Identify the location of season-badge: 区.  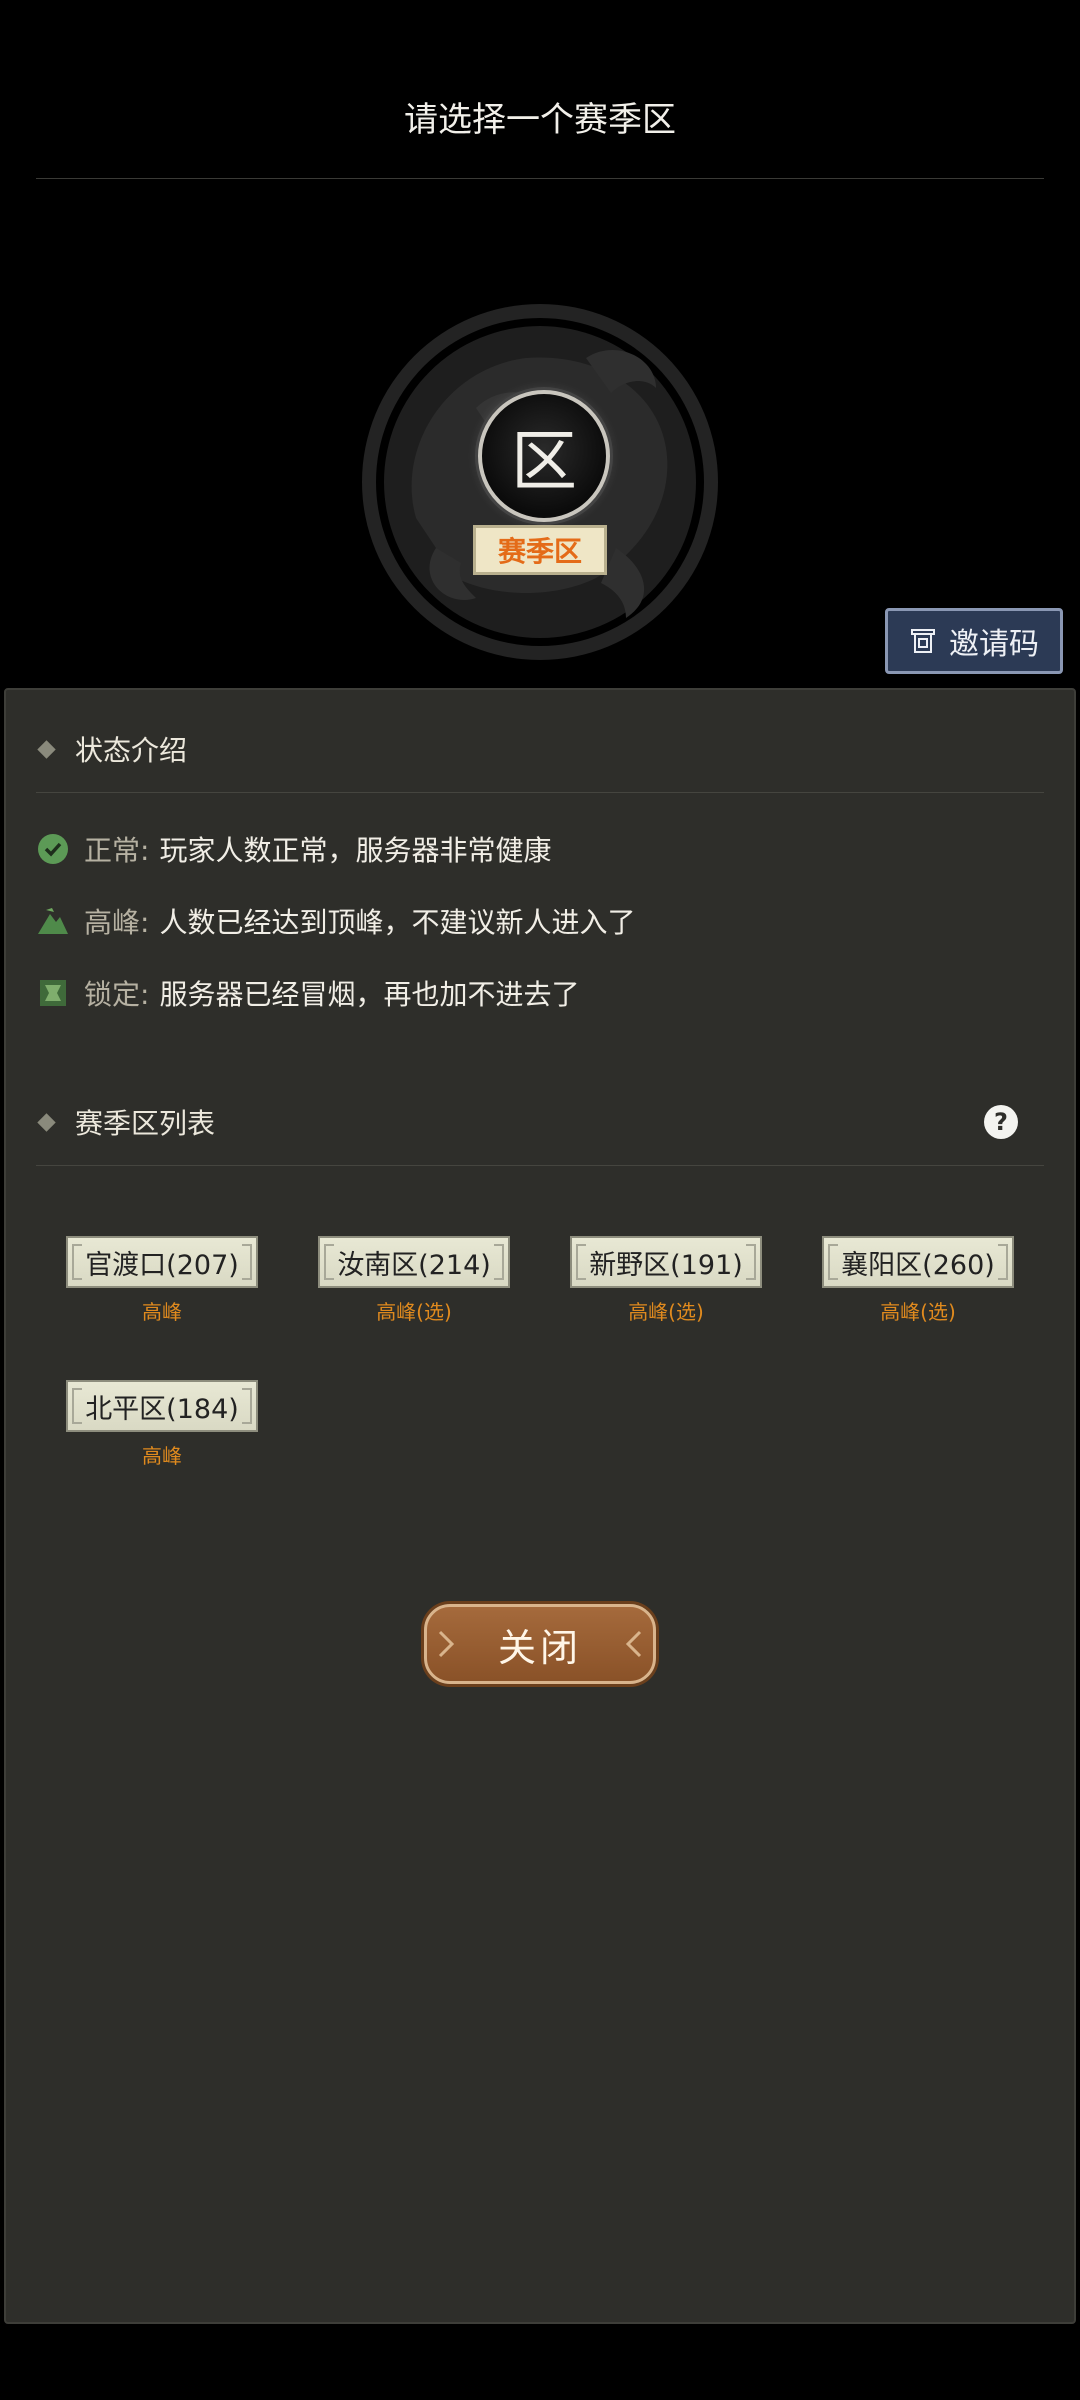
(544, 456).